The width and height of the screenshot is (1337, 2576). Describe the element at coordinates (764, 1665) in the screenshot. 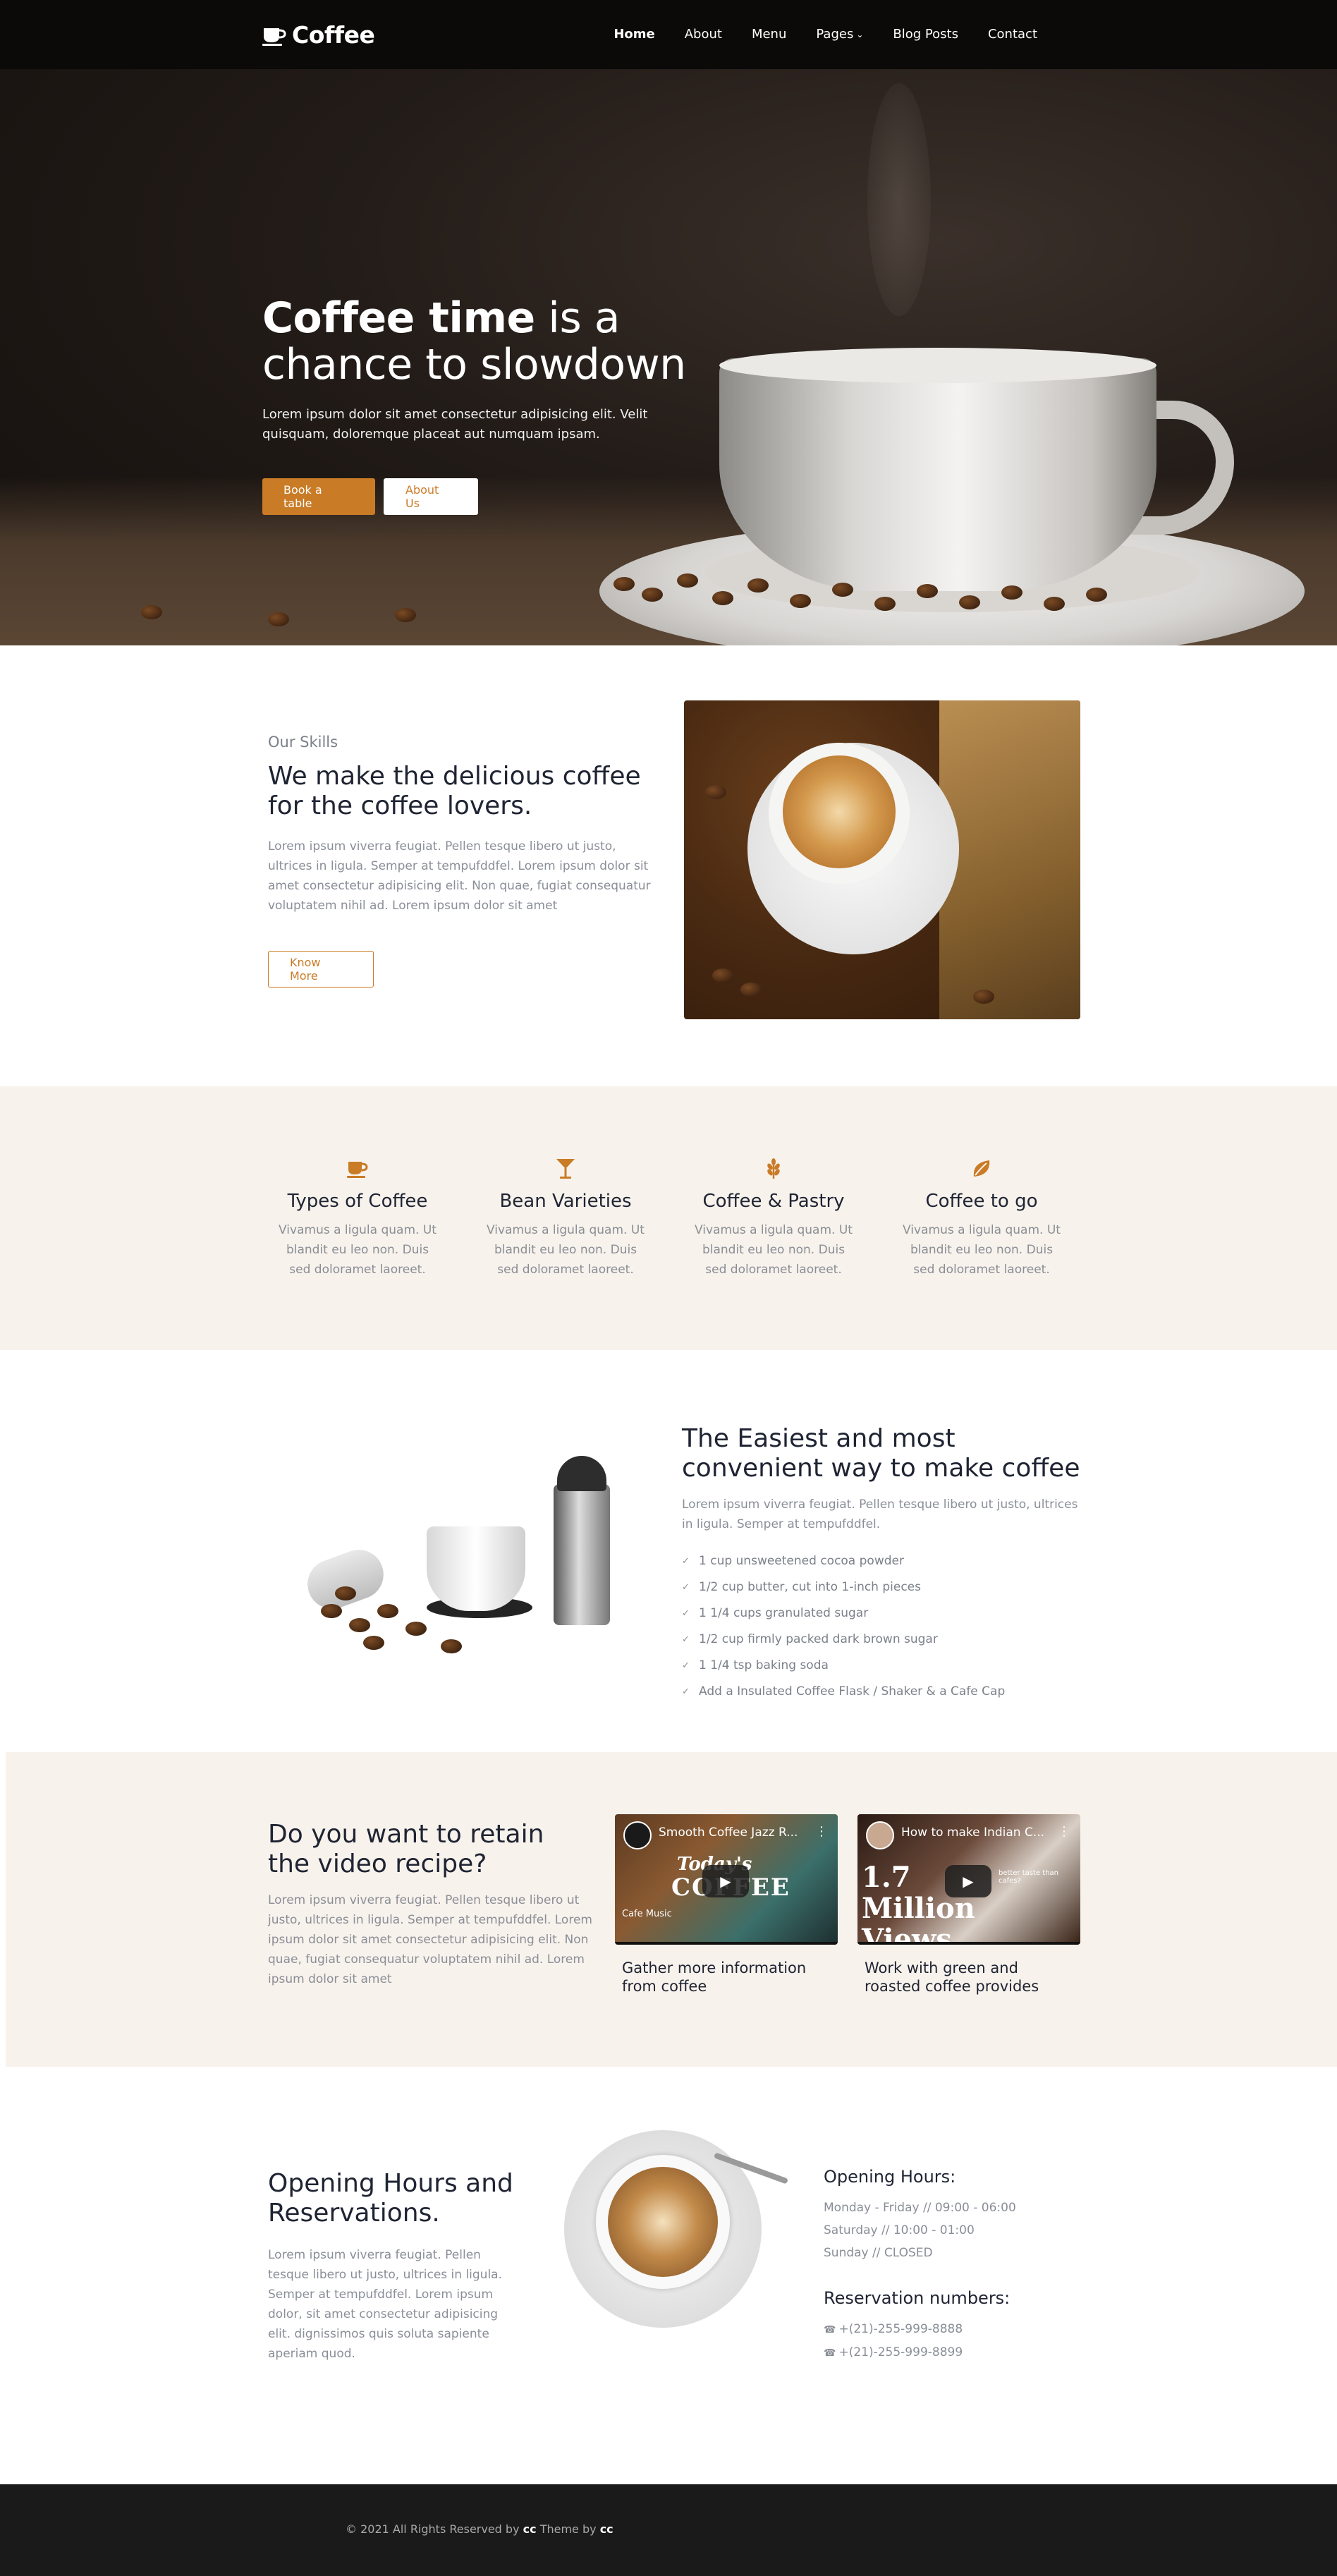

I see `list-item-text: 1 1/4 tsp baking soda` at that location.